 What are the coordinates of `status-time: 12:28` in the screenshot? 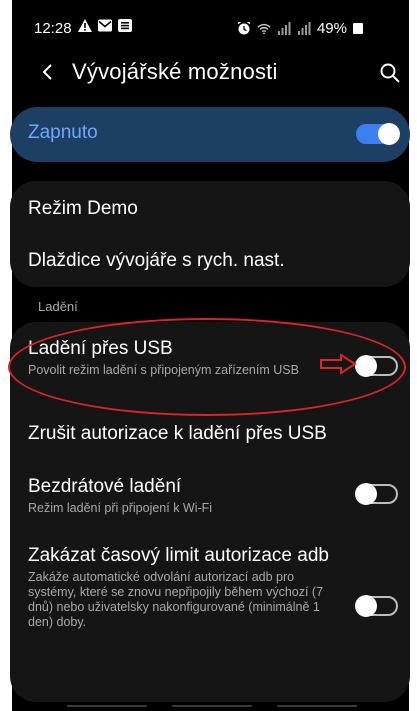 It's located at (53, 28).